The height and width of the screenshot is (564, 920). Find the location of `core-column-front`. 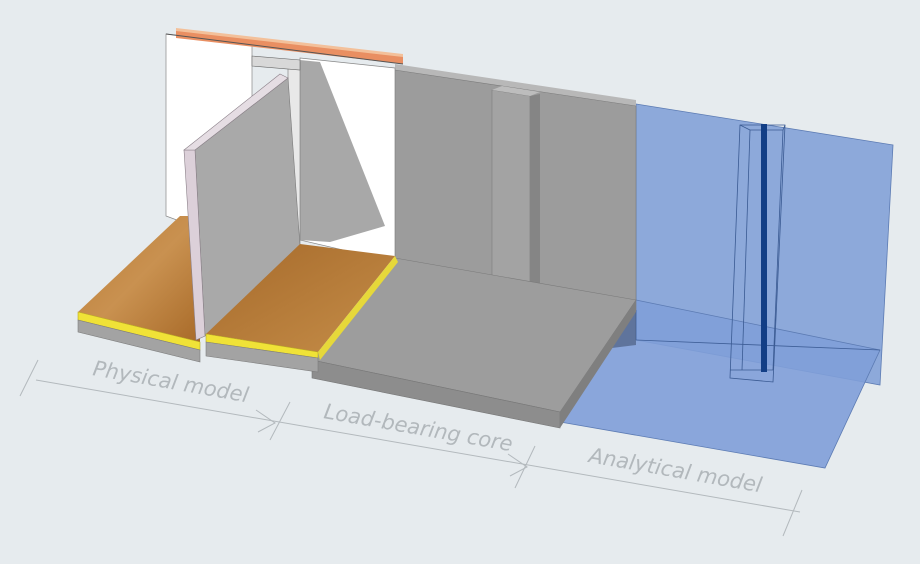

core-column-front is located at coordinates (511, 191).